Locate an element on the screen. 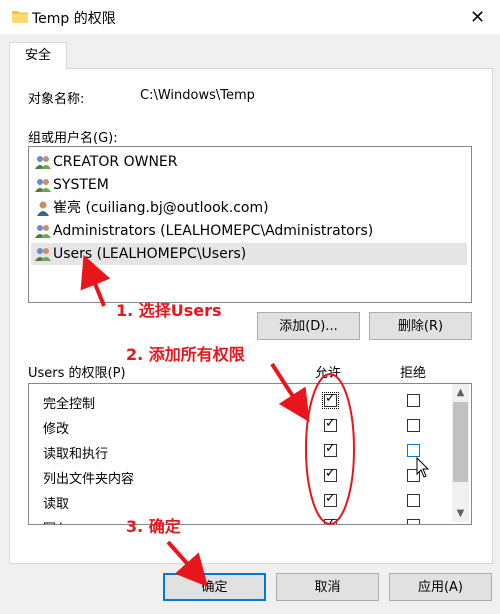 The width and height of the screenshot is (500, 614). list-item-label: 崔亮 (cuiliang.bj@outlook.com) is located at coordinates (161, 208).